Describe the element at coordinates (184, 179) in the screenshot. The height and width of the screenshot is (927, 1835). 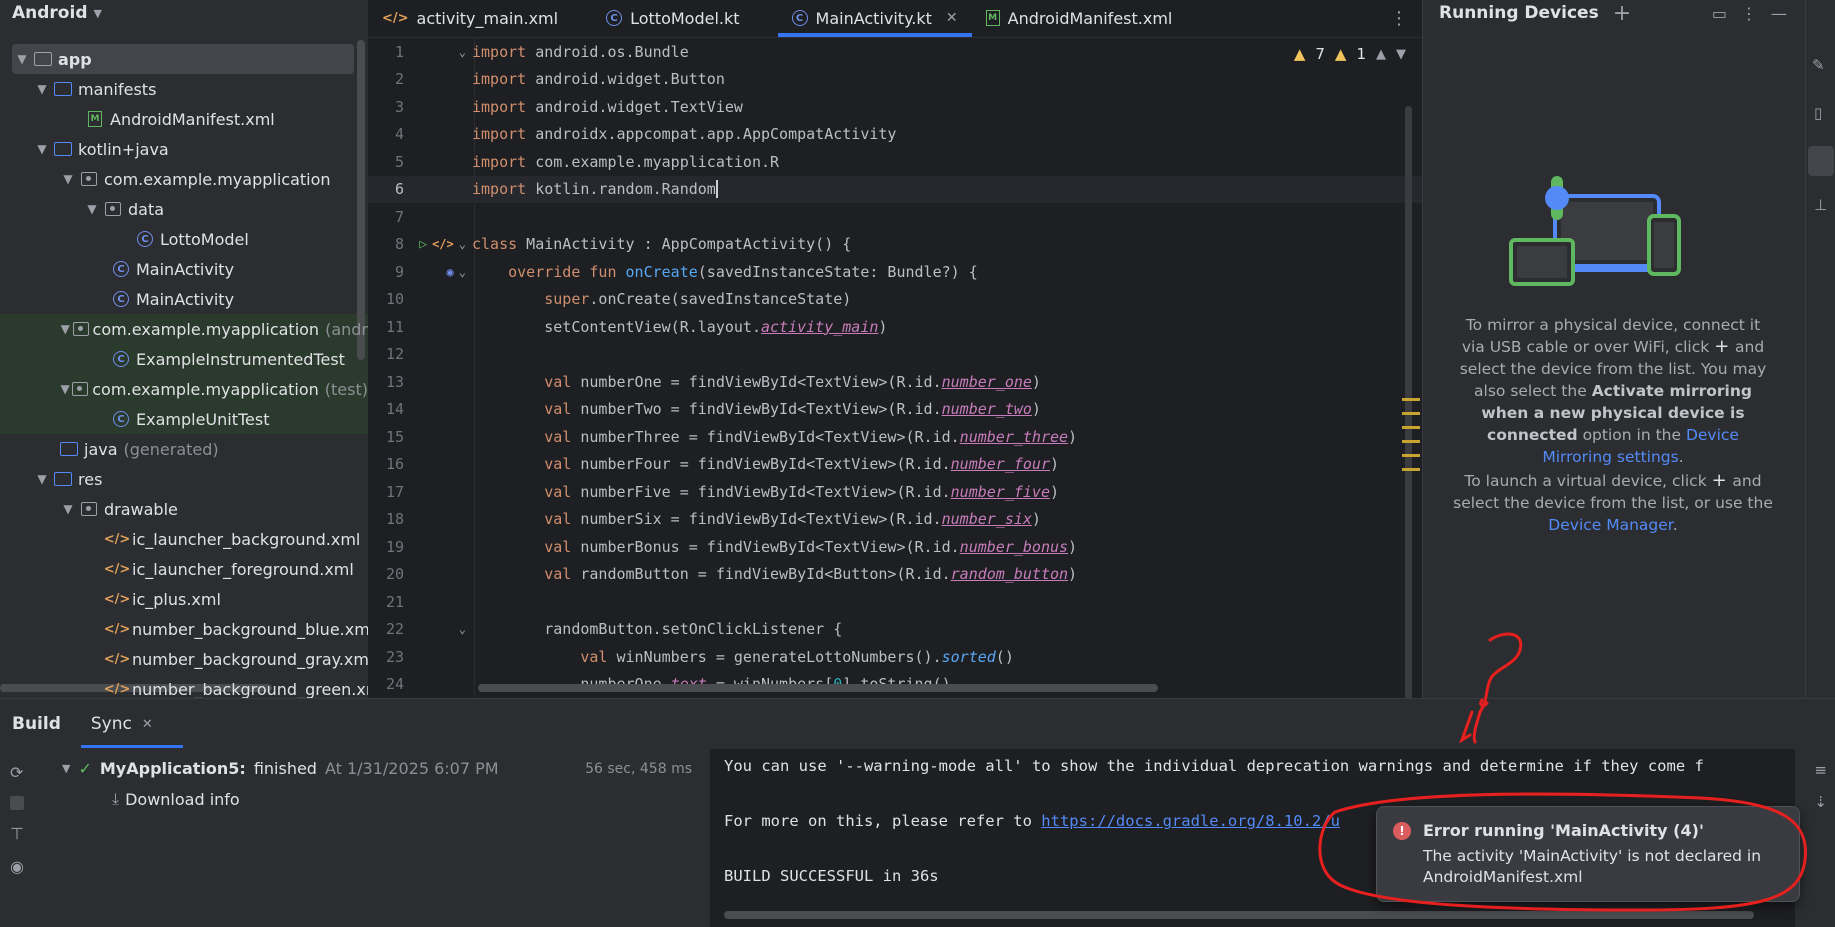
I see `tree-item-package: ▼ com.example.myapplication` at that location.